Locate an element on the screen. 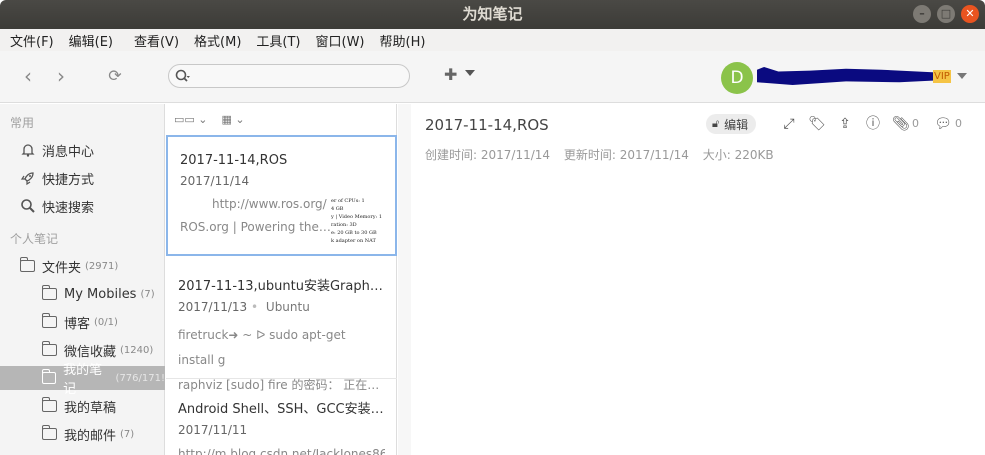  sidebar-item-my-notes: 我的笔记 (776/171! is located at coordinates (82, 380).